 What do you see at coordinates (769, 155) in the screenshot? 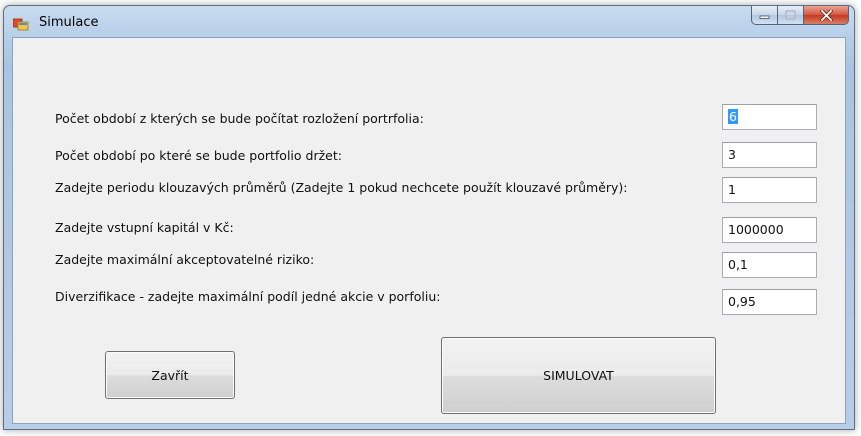
I see `periods-hold-input: 3` at bounding box center [769, 155].